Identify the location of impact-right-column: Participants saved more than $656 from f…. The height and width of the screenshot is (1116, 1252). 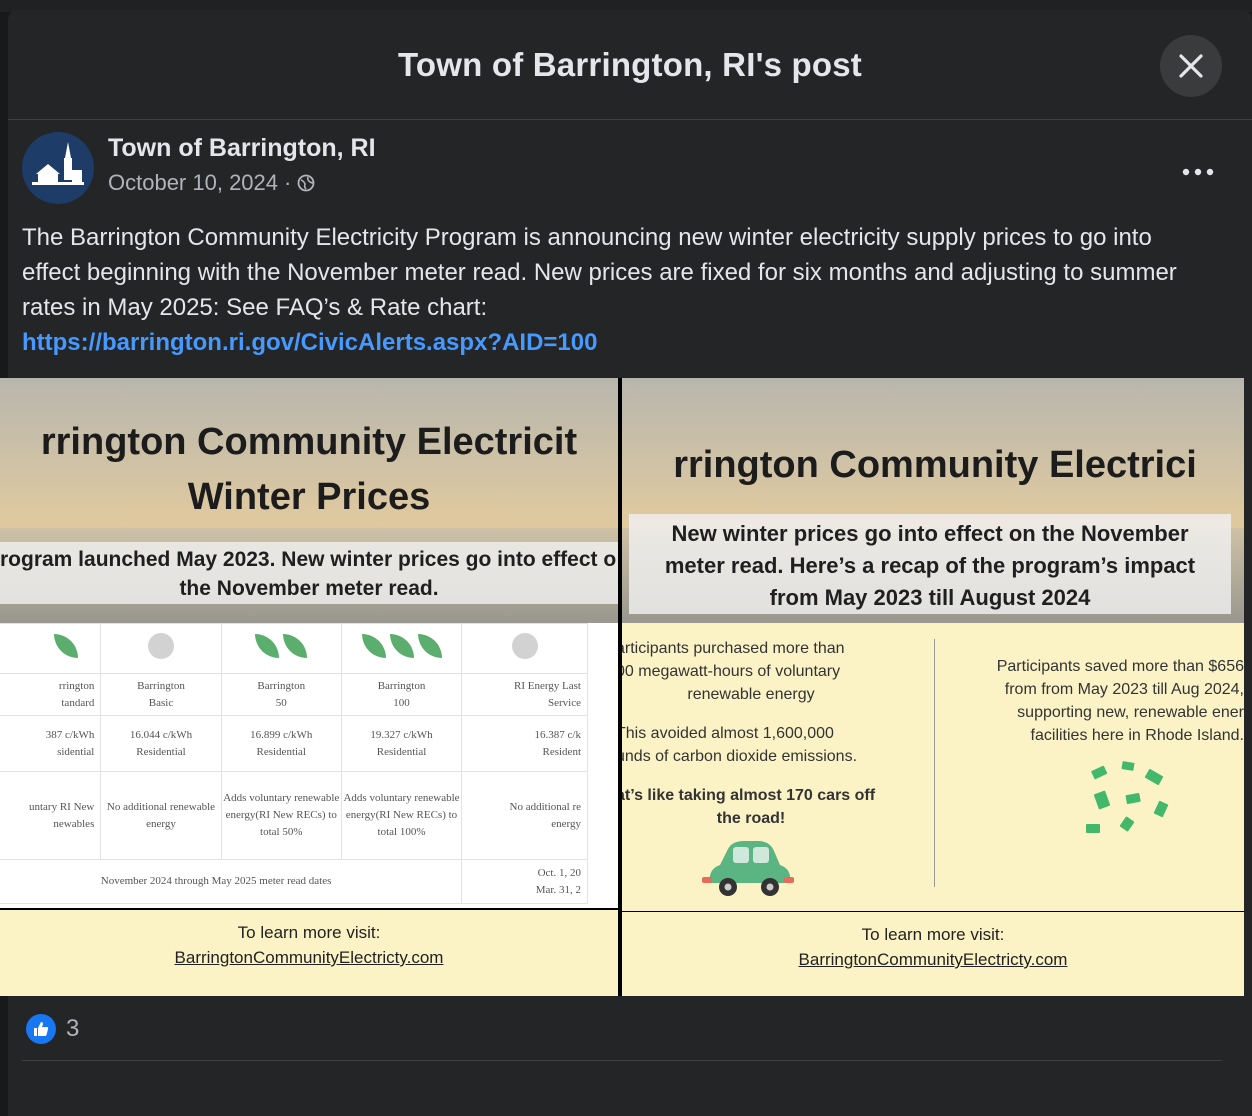
(1098, 701).